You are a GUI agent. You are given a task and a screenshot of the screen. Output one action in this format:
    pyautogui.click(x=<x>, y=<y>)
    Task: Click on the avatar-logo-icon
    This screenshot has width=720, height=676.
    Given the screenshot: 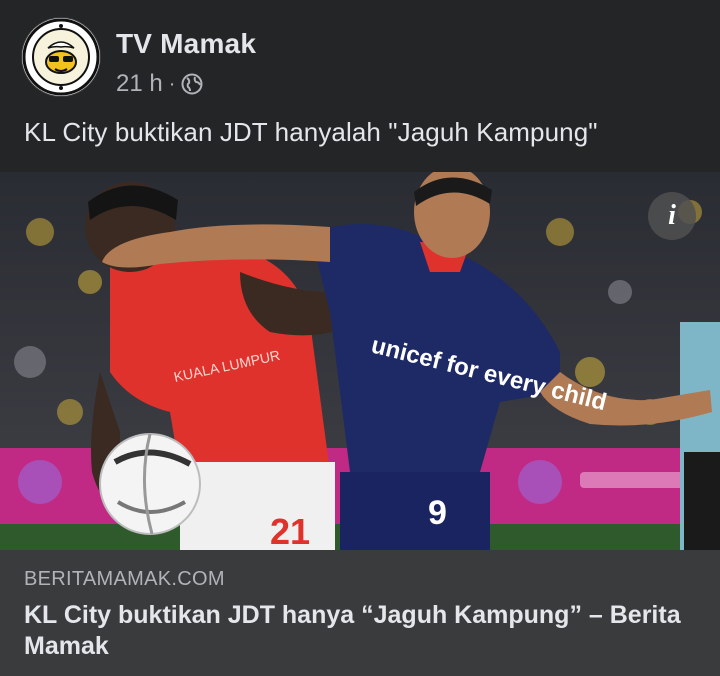 What is the action you would take?
    pyautogui.click(x=61, y=57)
    